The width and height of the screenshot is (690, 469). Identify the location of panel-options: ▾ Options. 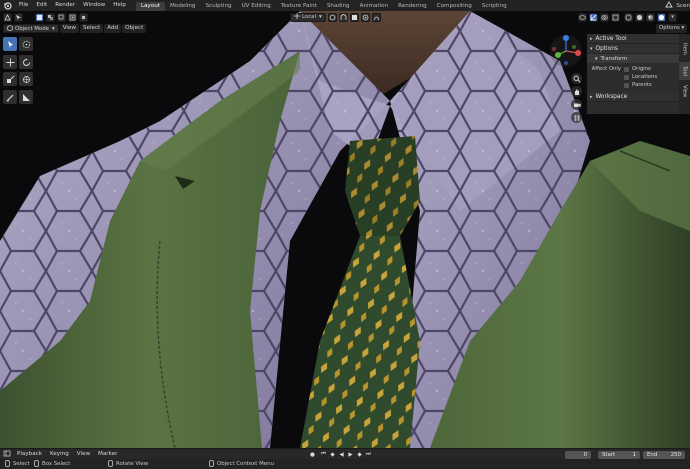
(633, 49).